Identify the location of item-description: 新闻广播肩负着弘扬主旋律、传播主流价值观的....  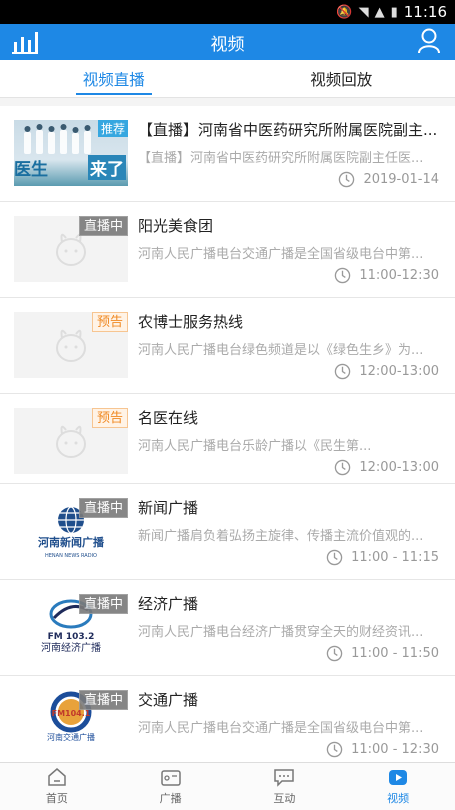
(281, 536).